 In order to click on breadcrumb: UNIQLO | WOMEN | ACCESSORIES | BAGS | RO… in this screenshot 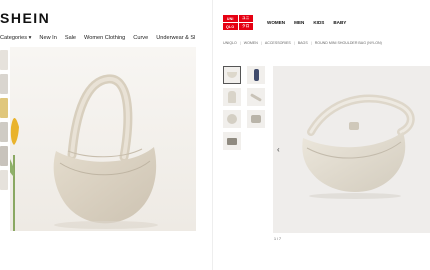, I will do `click(302, 43)`.